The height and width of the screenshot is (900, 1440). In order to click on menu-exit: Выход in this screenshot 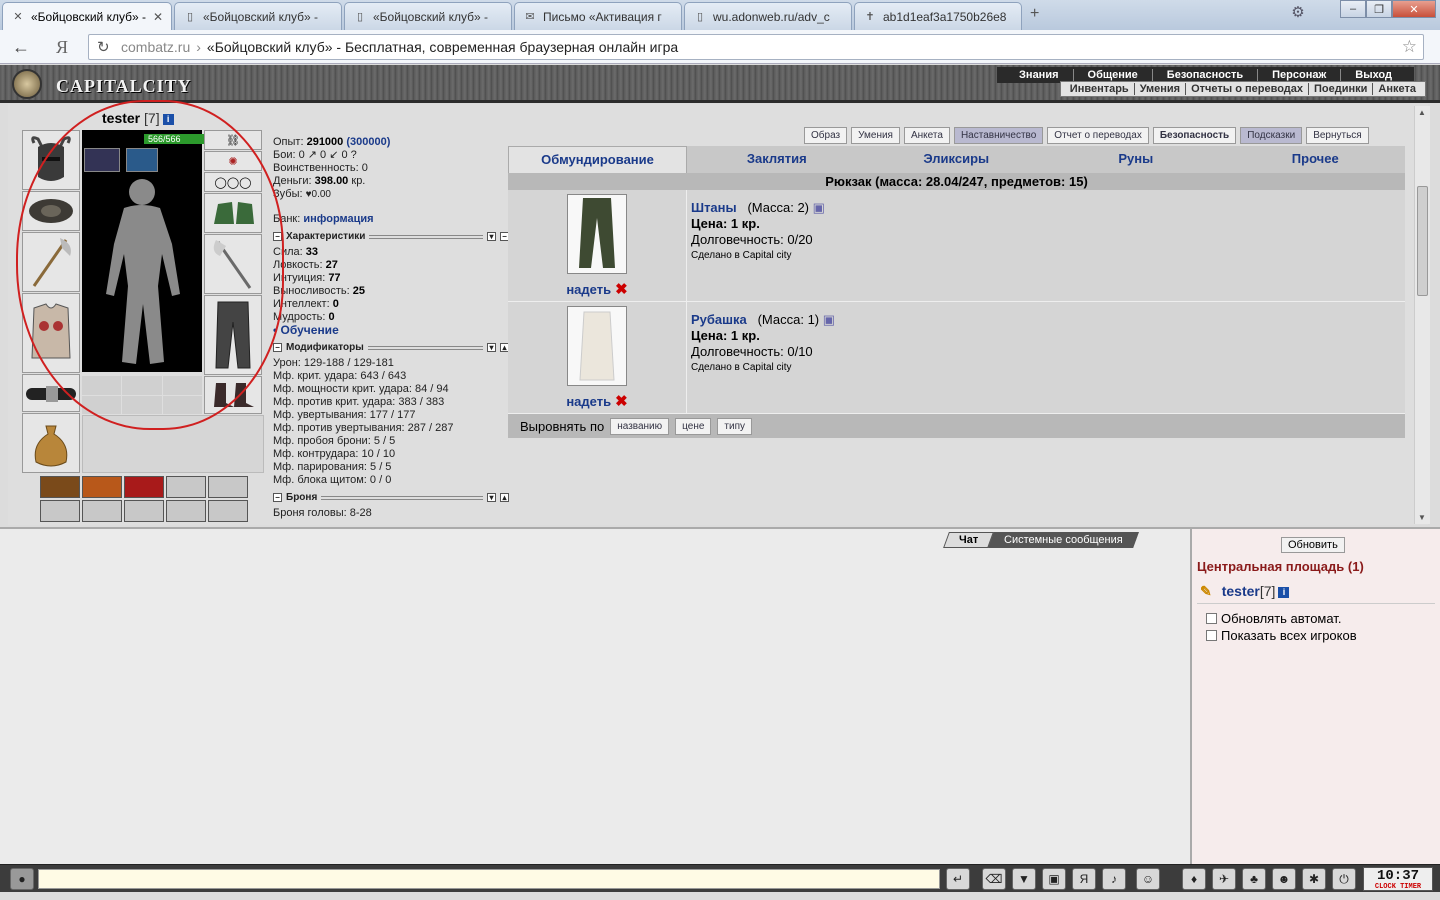, I will do `click(1373, 75)`.